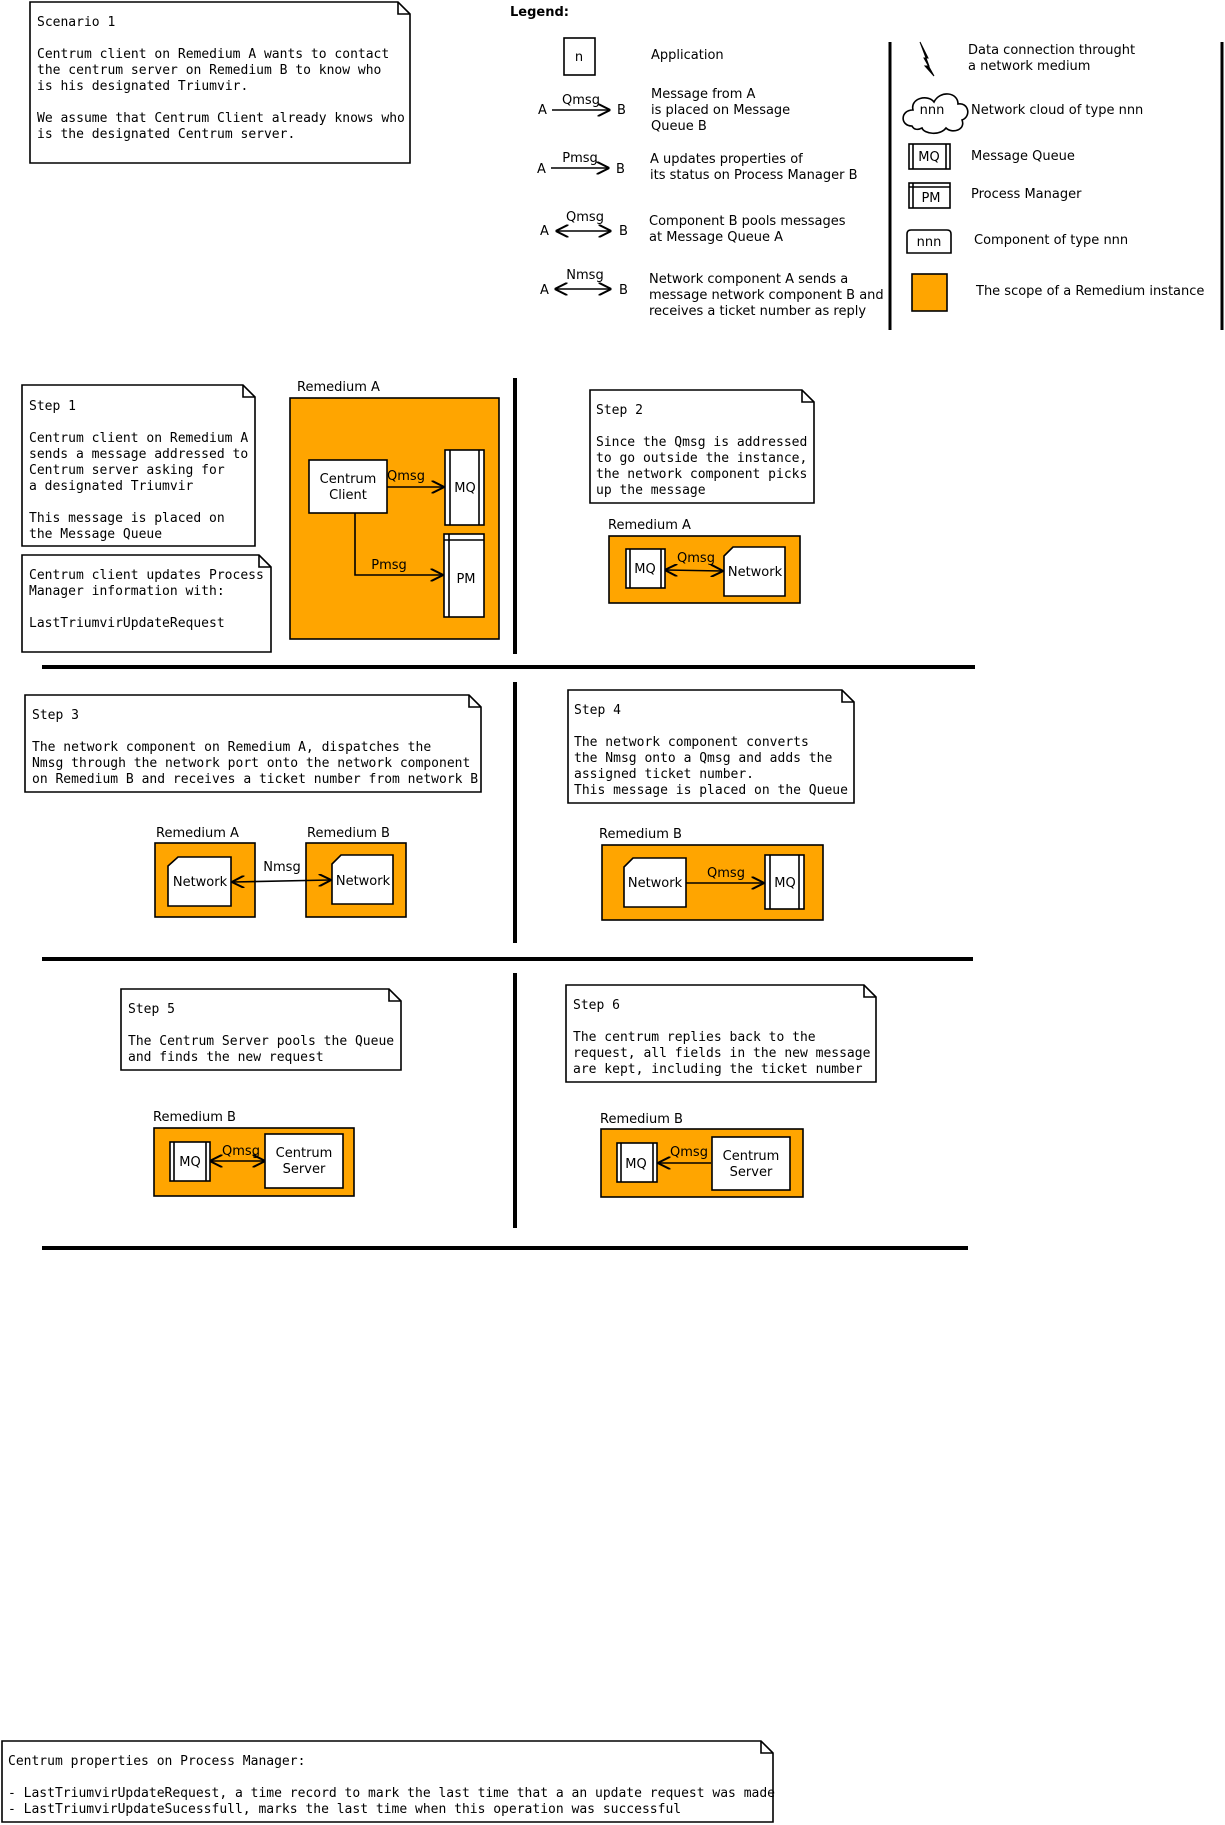 This screenshot has width=1225, height=1825. I want to click on step-6-mq-label: MQ, so click(635, 1164).